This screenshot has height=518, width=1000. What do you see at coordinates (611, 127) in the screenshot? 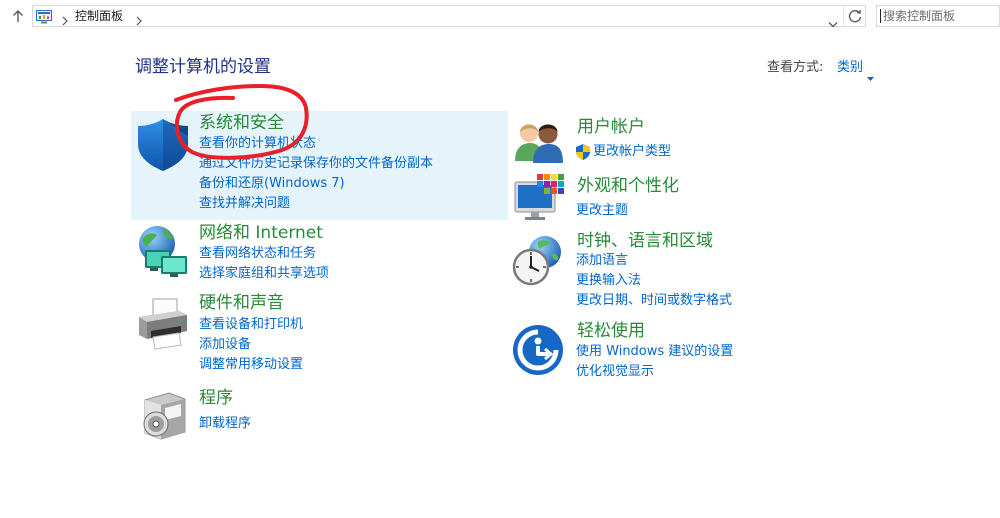
I see `category-title-user-accounts: 用户帐户` at bounding box center [611, 127].